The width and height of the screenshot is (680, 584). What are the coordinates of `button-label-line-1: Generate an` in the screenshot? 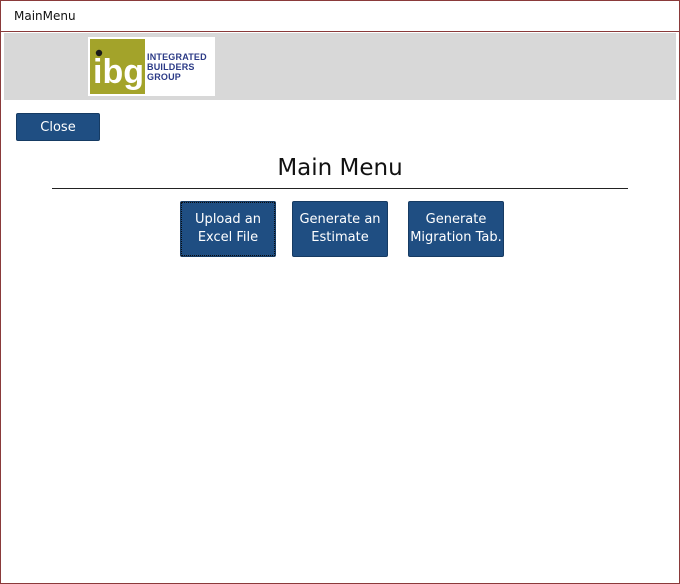 It's located at (340, 219).